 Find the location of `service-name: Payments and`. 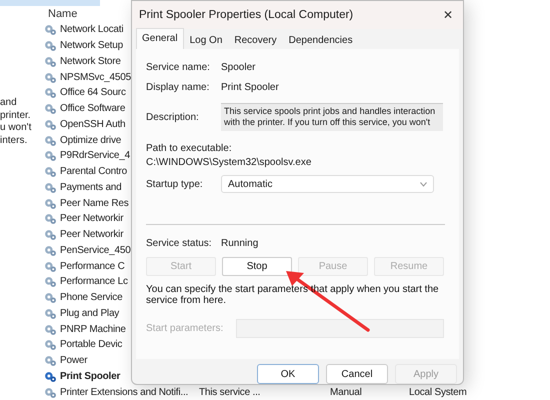

service-name: Payments and is located at coordinates (91, 187).